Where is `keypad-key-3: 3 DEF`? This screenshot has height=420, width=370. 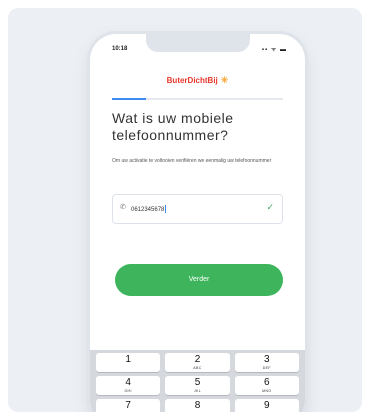 keypad-key-3: 3 DEF is located at coordinates (266, 362).